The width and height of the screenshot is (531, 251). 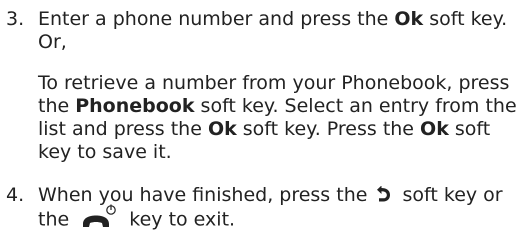 I want to click on back-arrow-icon, so click(x=384, y=194).